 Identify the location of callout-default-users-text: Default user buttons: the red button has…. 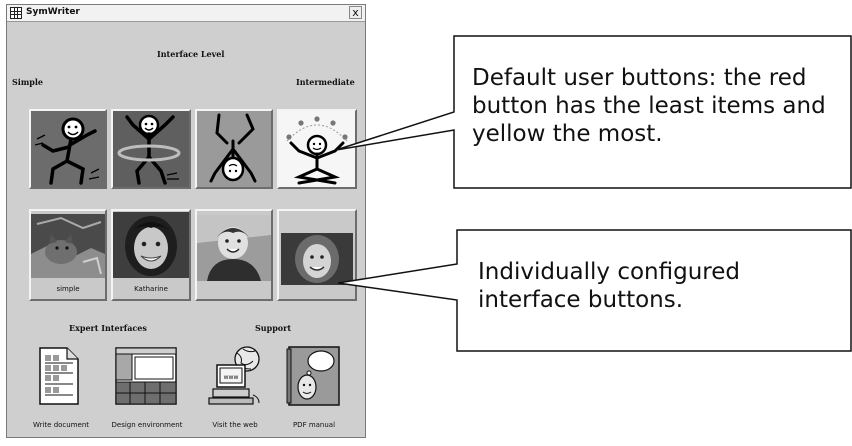
(649, 106).